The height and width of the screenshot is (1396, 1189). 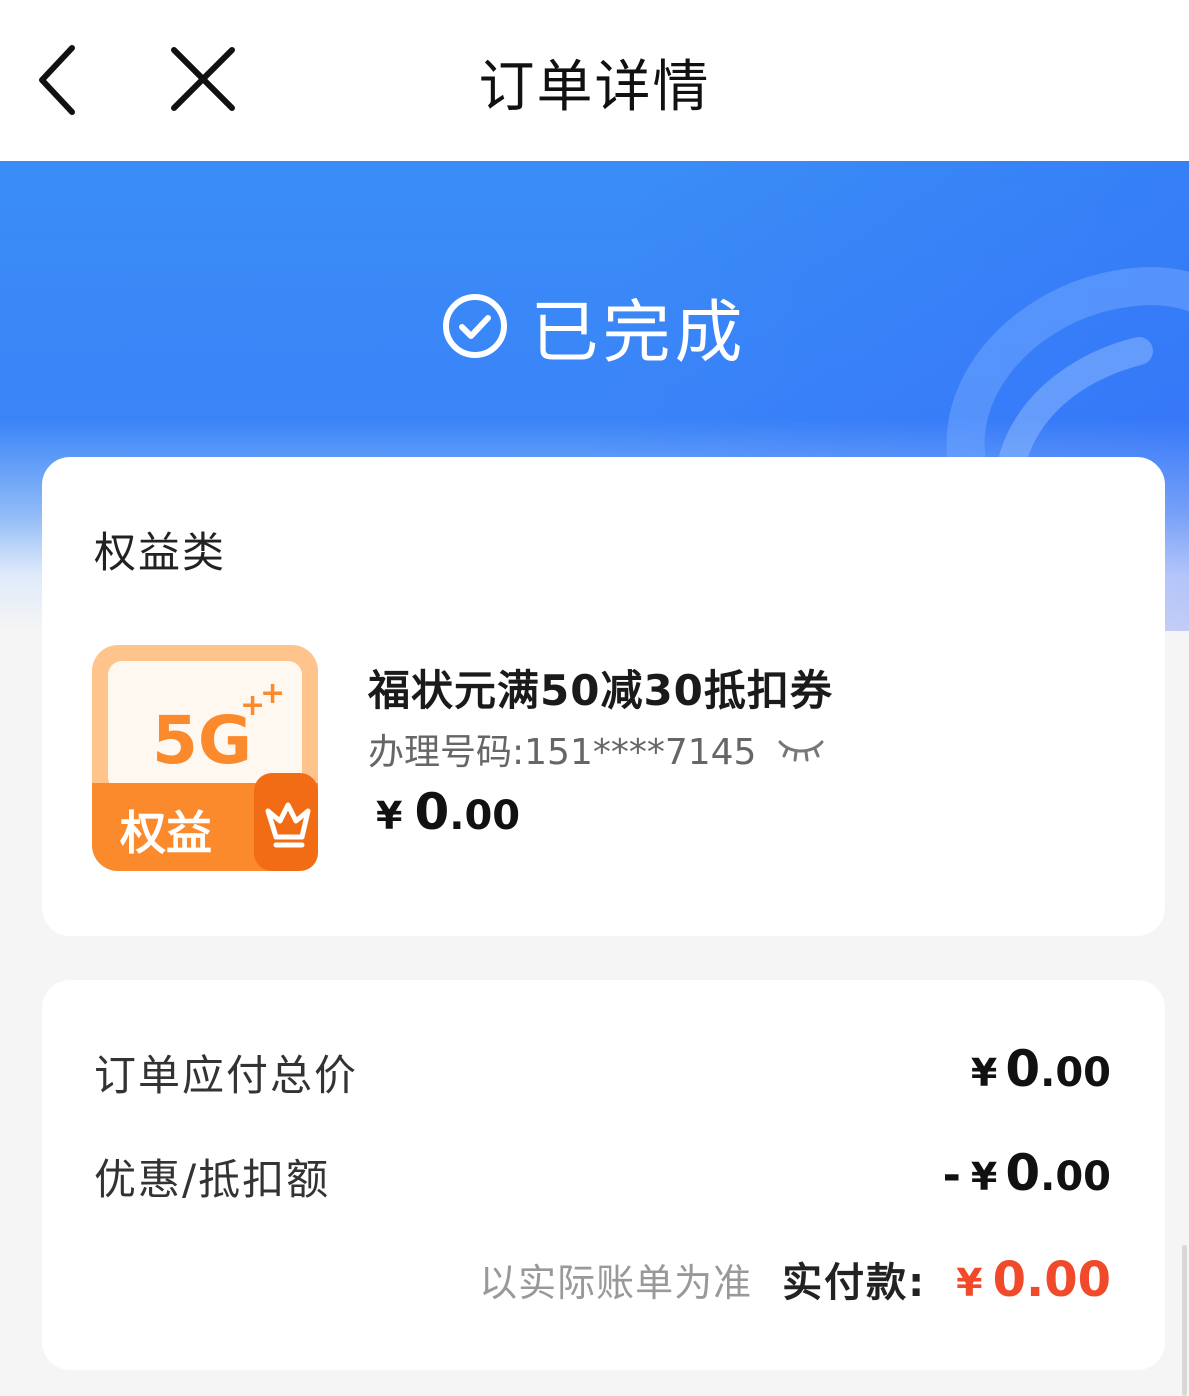 I want to click on product-thumbnail: 5G + + 权益, so click(x=205, y=758).